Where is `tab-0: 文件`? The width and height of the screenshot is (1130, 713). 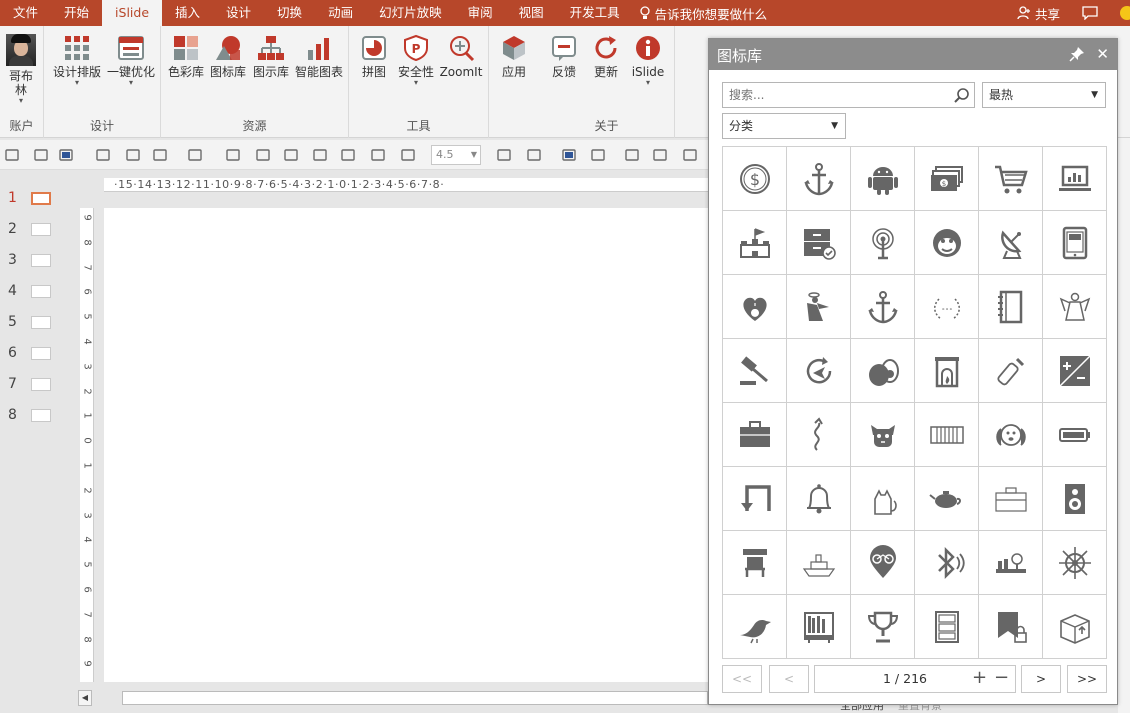
tab-0: 文件 is located at coordinates (25, 13).